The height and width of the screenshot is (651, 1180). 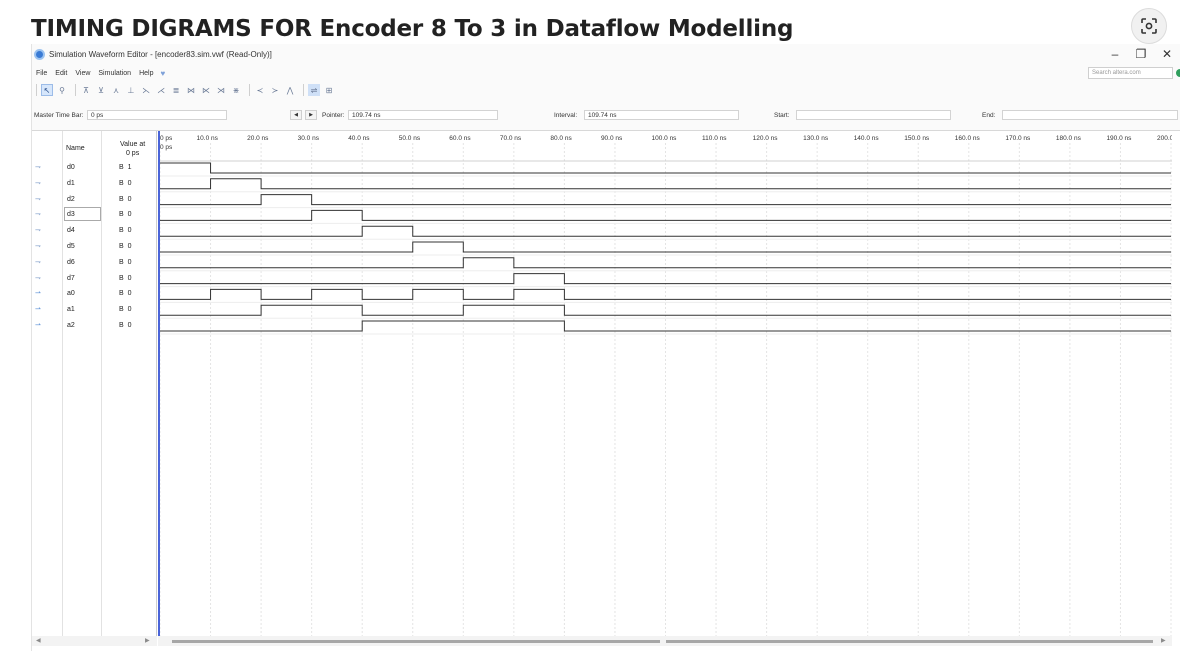 I want to click on forcing-low-tool-icon: ⊼, so click(x=86, y=90).